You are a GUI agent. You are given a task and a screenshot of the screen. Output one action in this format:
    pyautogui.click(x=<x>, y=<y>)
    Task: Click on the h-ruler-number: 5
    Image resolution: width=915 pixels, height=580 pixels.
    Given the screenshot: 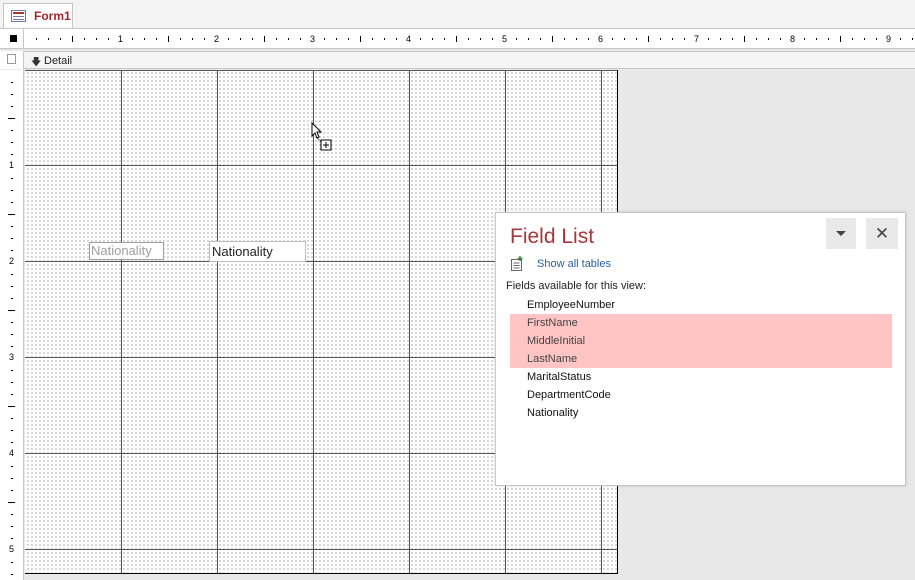 What is the action you would take?
    pyautogui.click(x=505, y=39)
    